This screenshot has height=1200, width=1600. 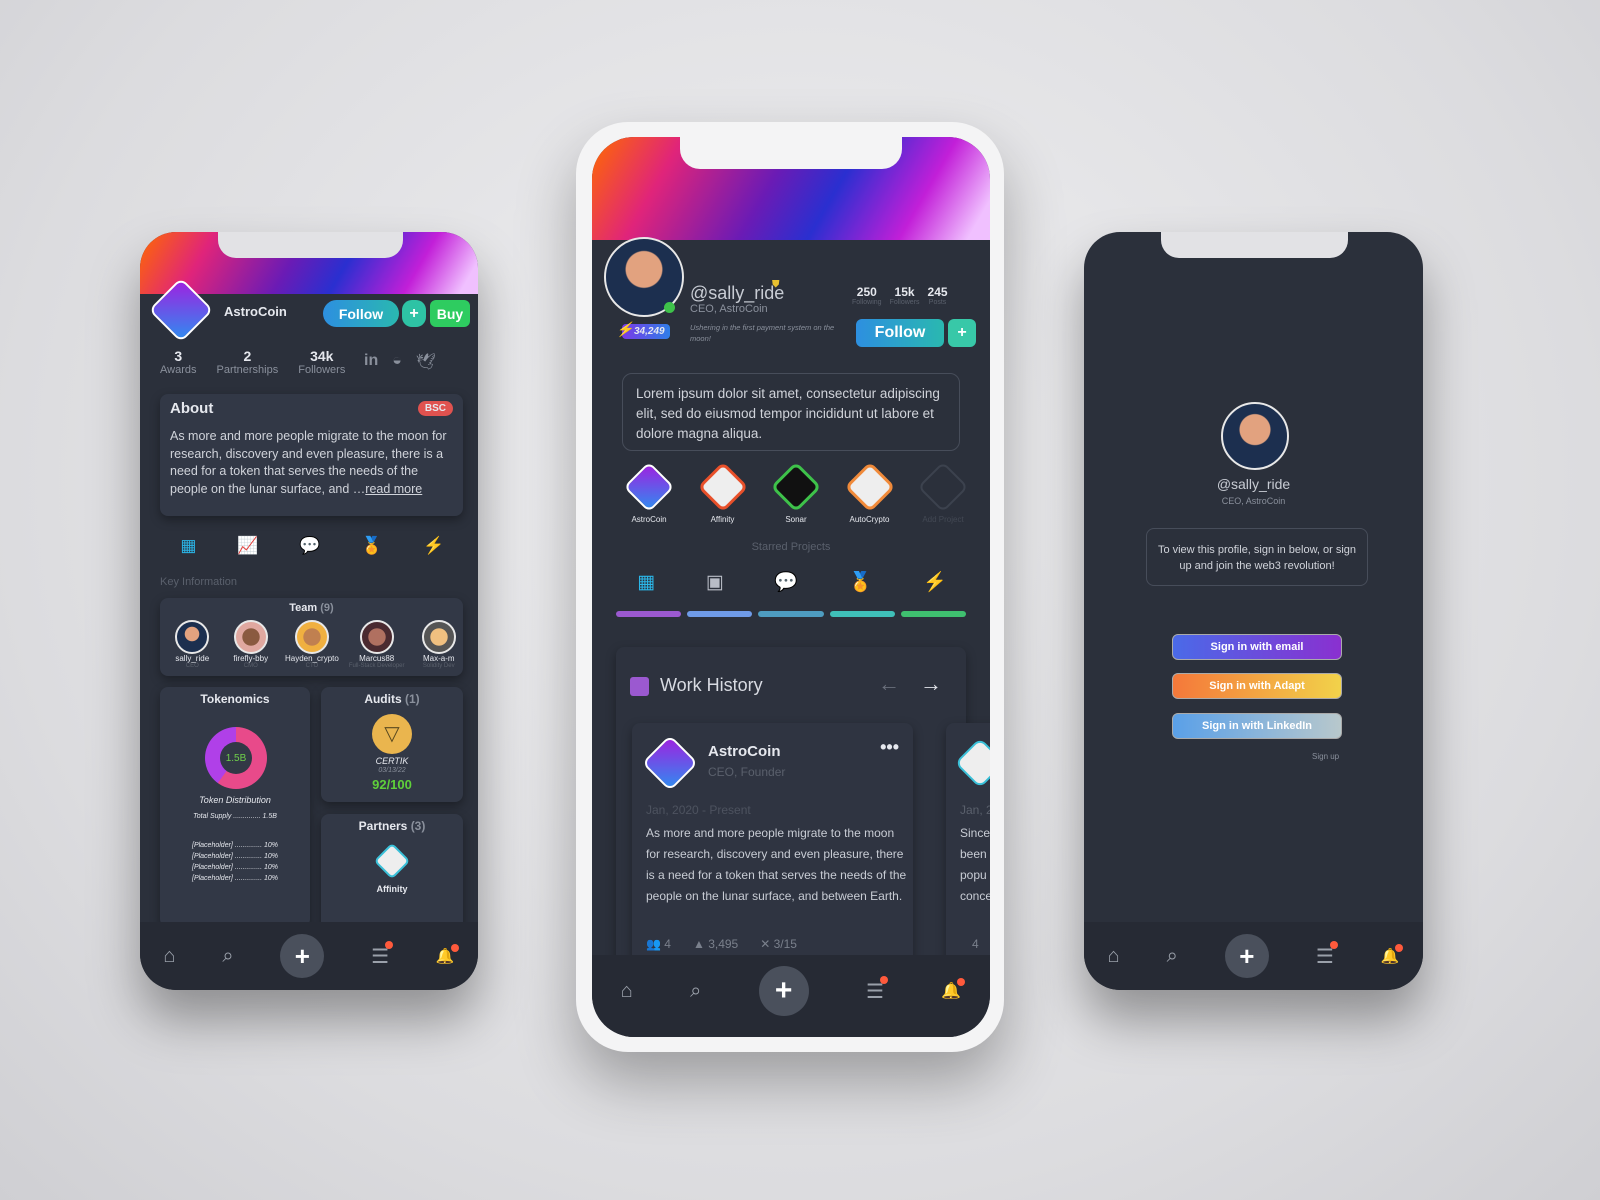 I want to click on job-dates: Jan, 2020 - Present, so click(x=698, y=810).